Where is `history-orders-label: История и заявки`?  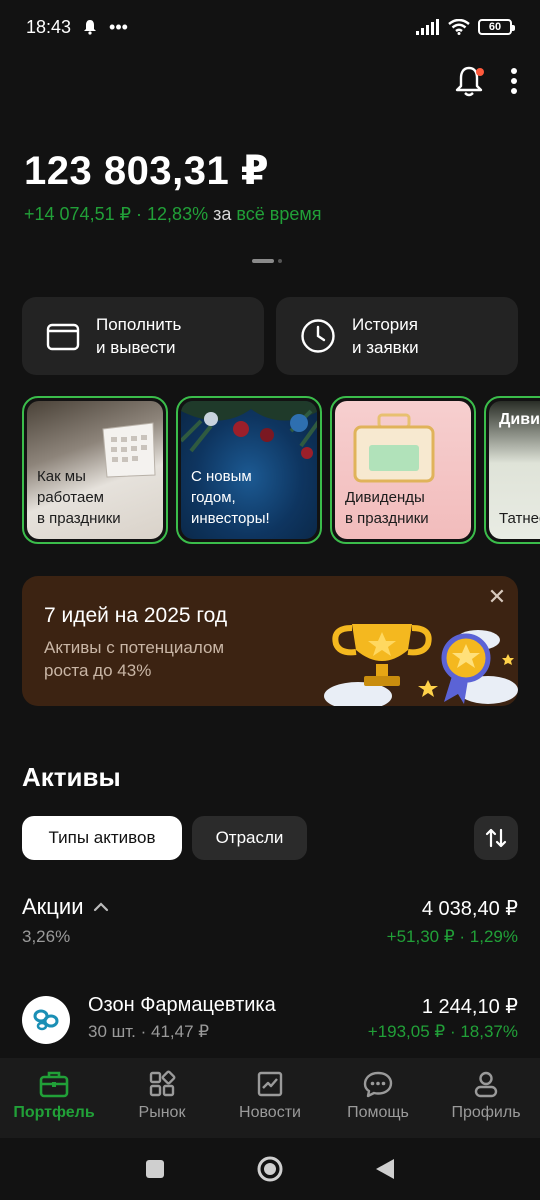
history-orders-label: История и заявки is located at coordinates (385, 336).